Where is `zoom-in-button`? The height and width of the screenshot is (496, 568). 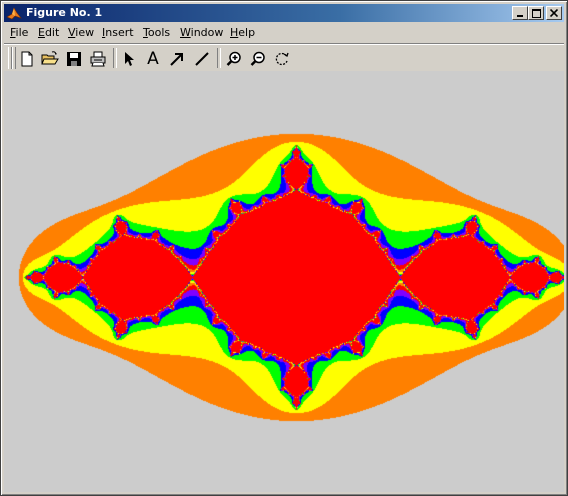 zoom-in-button is located at coordinates (234, 59).